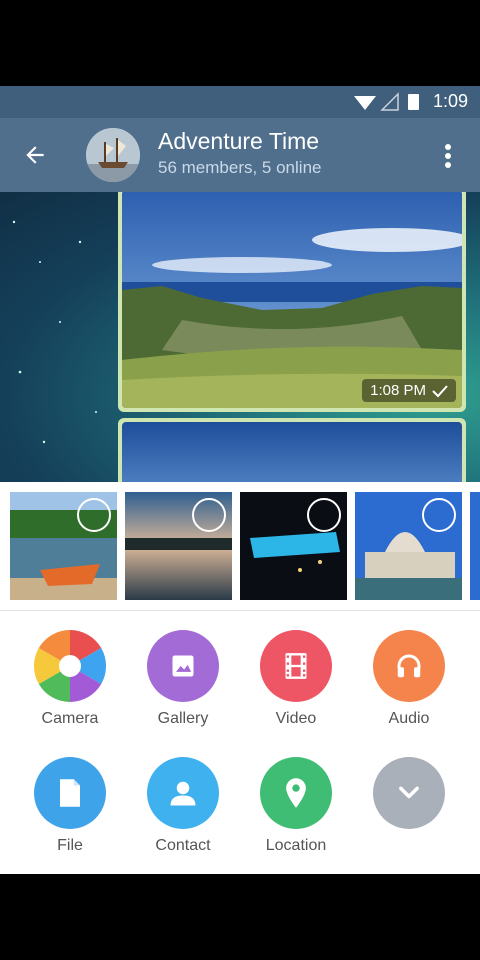  What do you see at coordinates (70, 845) in the screenshot?
I see `file-label: File` at bounding box center [70, 845].